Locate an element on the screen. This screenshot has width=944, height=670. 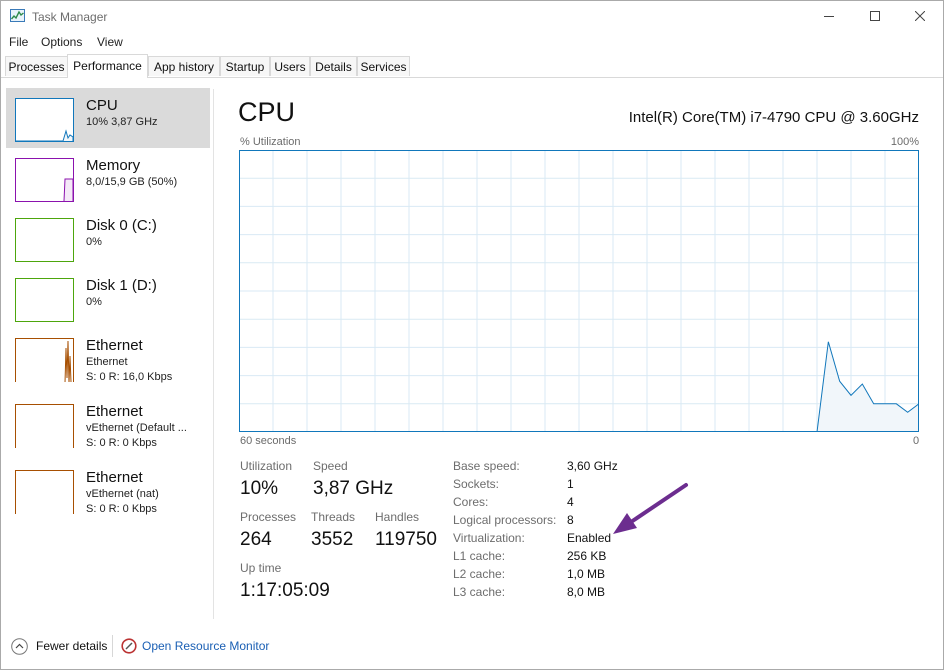
disk1-mini-graph is located at coordinates (44, 300).